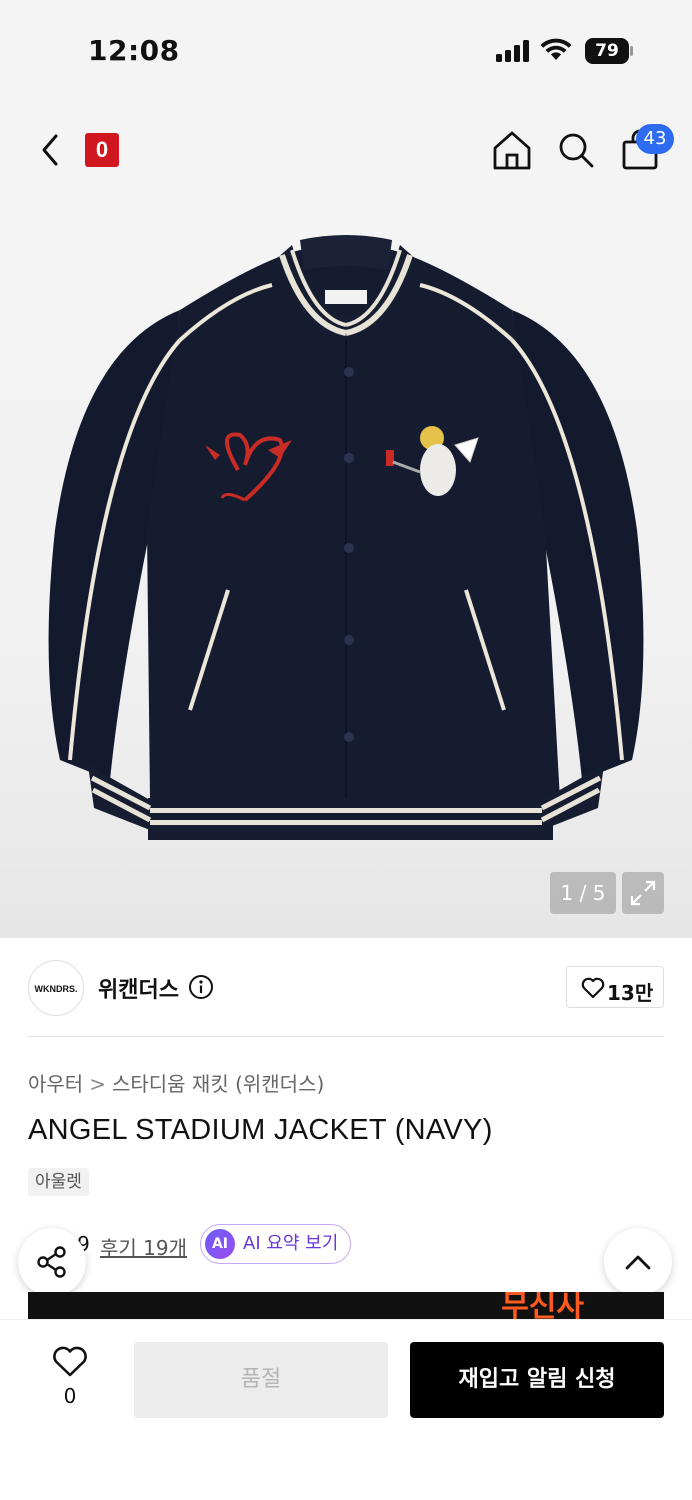 The image size is (692, 1500). Describe the element at coordinates (346, 988) in the screenshot. I see `brand-row: WKNDRS. 위캔더스 13만` at that location.